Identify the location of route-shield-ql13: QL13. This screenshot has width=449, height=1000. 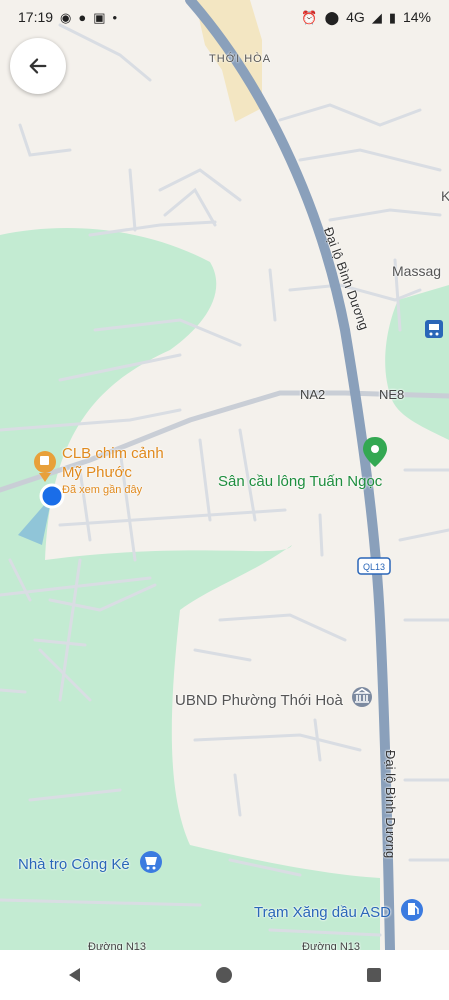
(374, 566).